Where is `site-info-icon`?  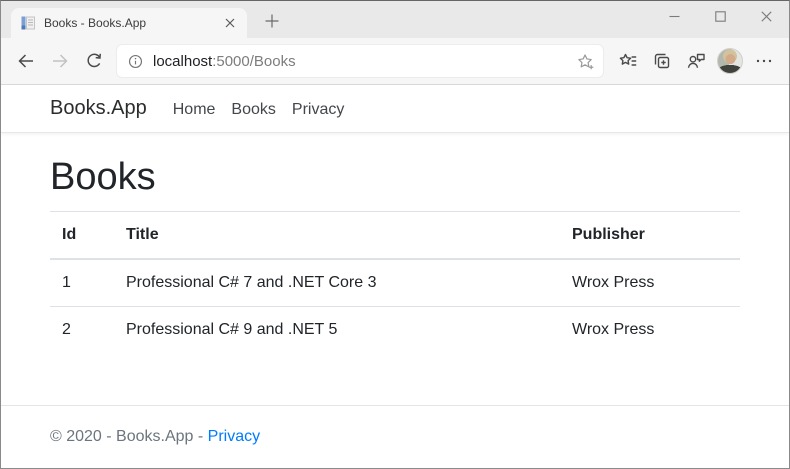 site-info-icon is located at coordinates (135, 61).